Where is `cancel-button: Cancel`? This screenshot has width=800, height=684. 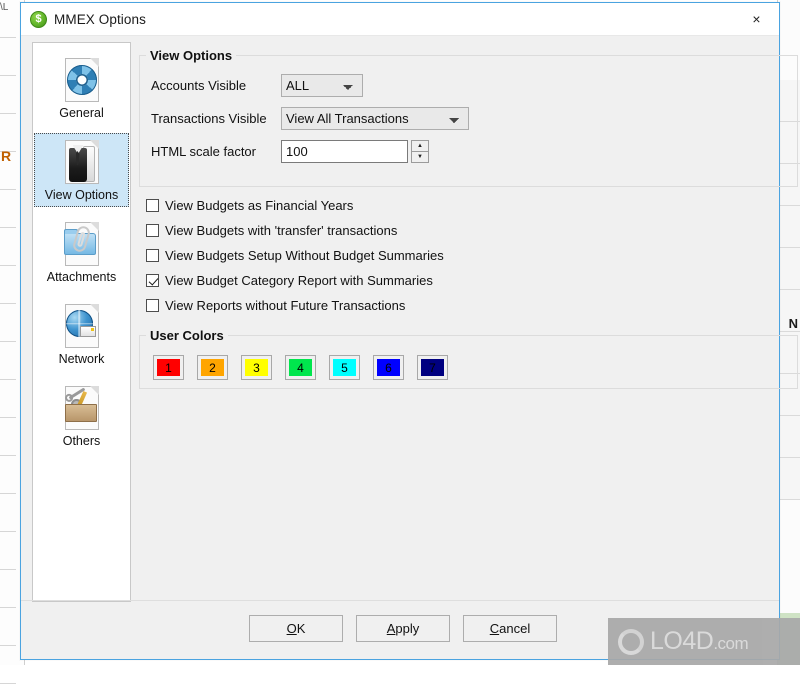
cancel-button: Cancel is located at coordinates (510, 628).